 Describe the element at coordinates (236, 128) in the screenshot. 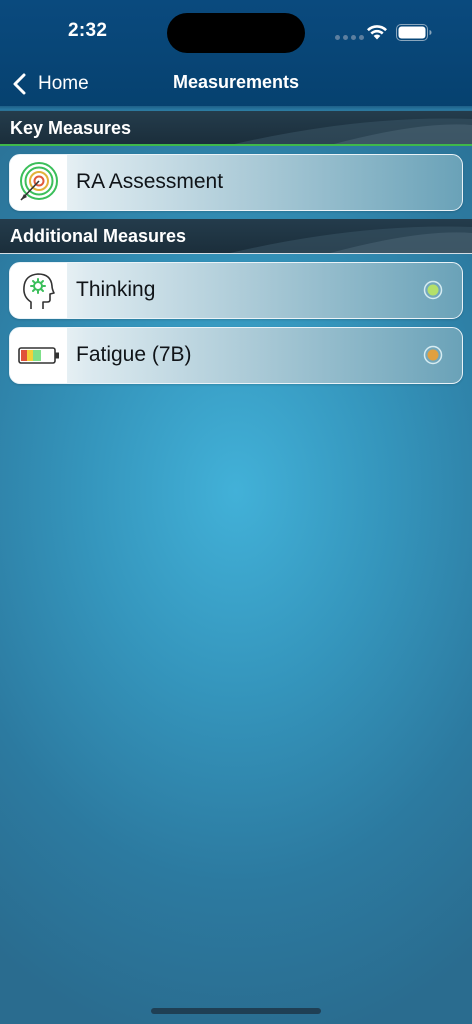

I see `section-header-key-measures: Key Measures` at that location.